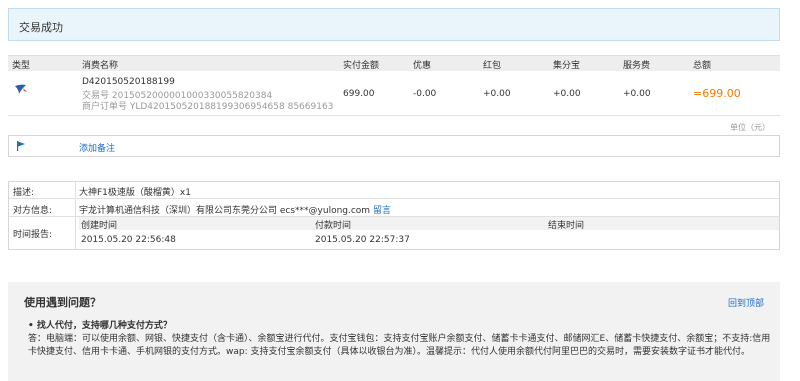  I want to click on red-packet-amount: +0.00, so click(497, 94).